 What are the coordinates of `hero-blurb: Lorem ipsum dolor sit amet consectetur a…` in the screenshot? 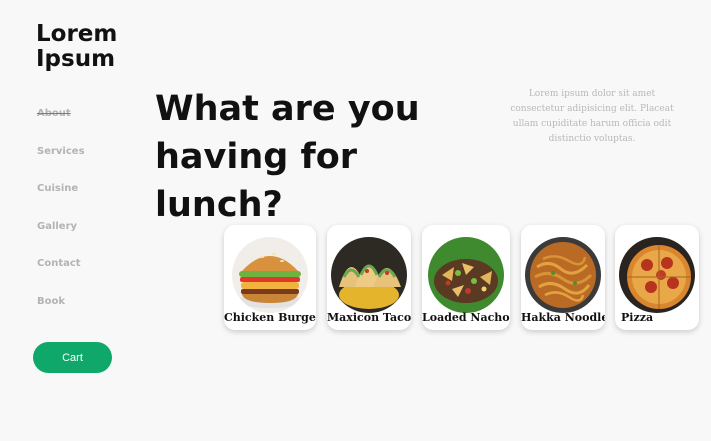 It's located at (592, 116).